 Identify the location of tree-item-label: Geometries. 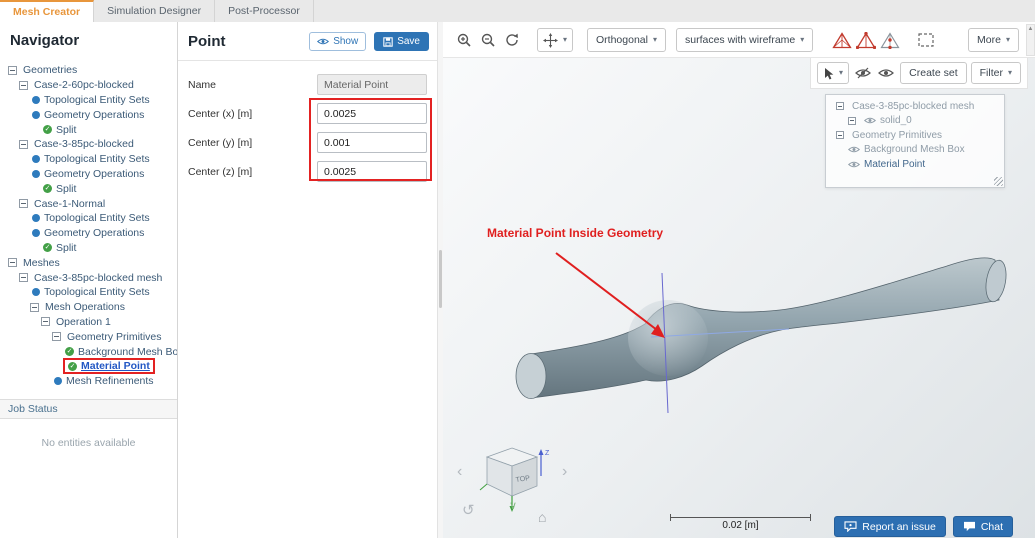
(50, 70).